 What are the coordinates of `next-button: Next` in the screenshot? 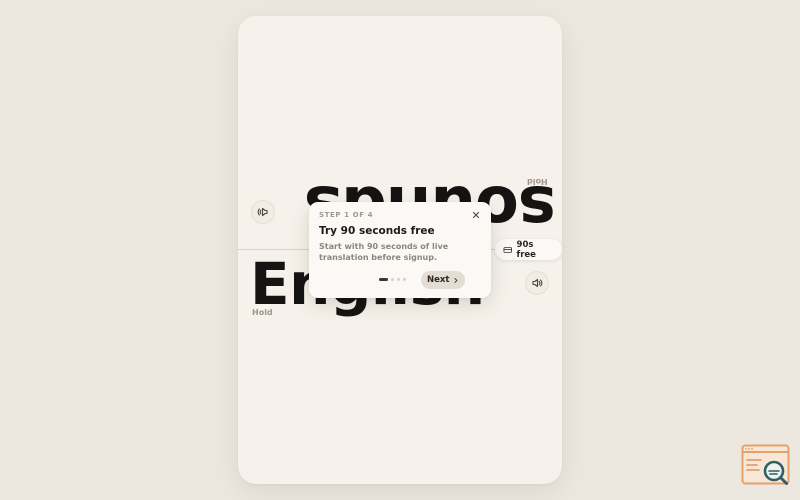 It's located at (443, 280).